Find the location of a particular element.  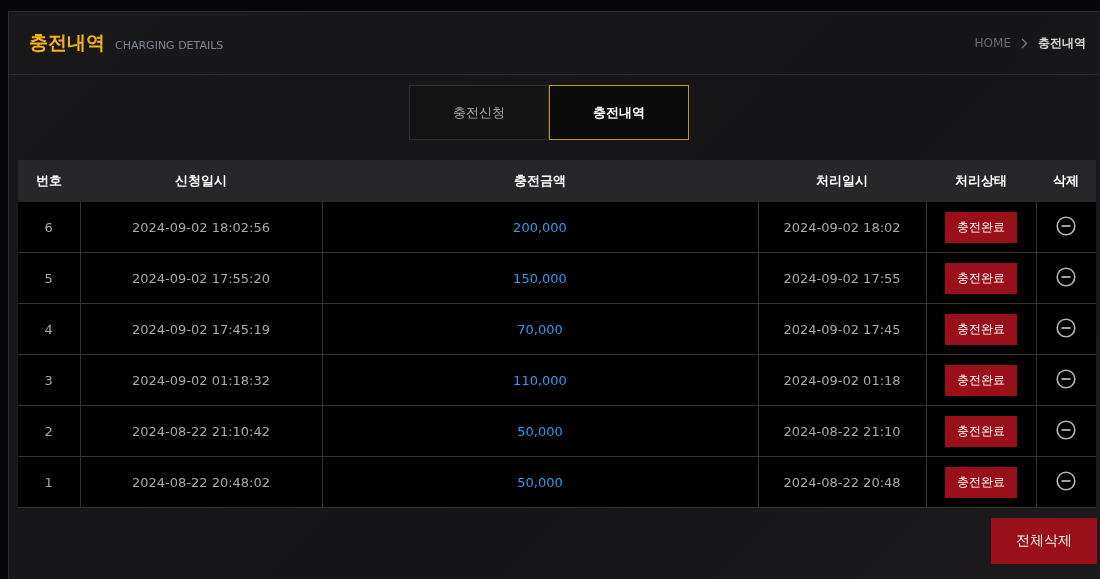

table-cell: 2024-08-22 21:10:42 is located at coordinates (201, 431).